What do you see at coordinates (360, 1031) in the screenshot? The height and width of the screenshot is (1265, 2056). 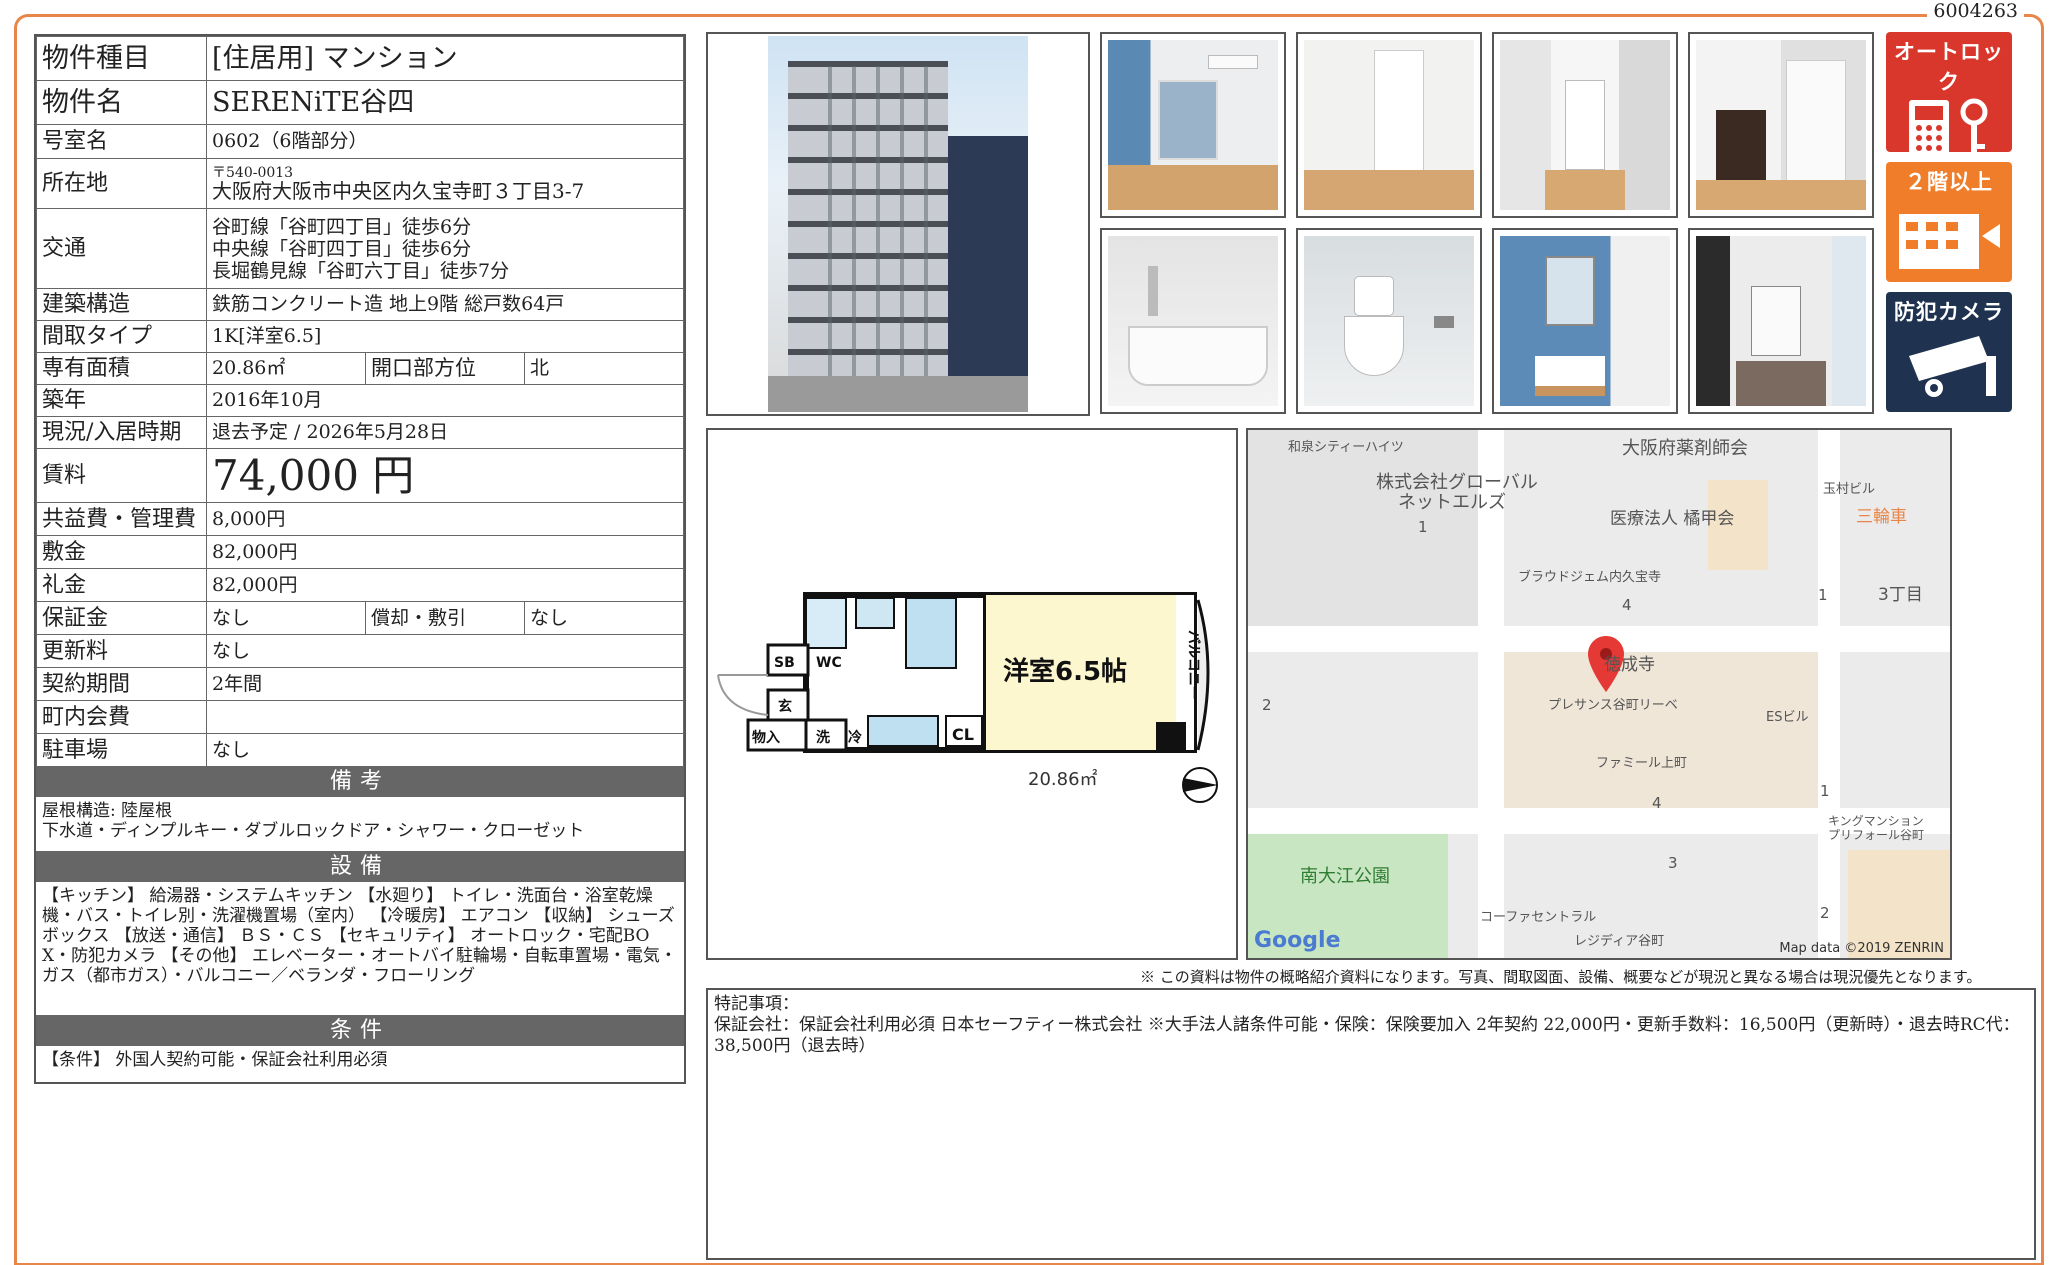 I see `conditions-header: 条件` at bounding box center [360, 1031].